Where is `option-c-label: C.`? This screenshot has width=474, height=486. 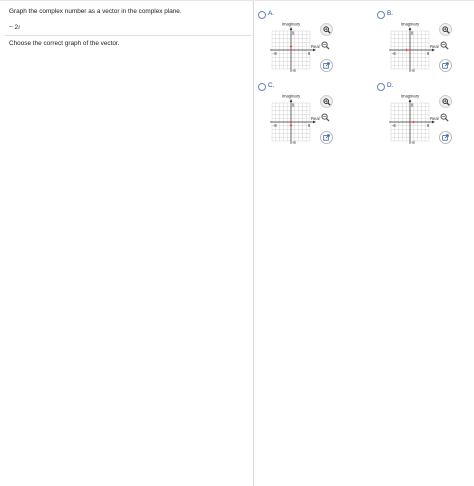 option-c-label: C. is located at coordinates (271, 85).